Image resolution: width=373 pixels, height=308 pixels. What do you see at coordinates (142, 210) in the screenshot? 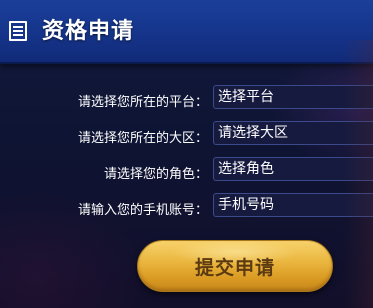
I see `phone-label: 请输入您的手机账号：` at bounding box center [142, 210].